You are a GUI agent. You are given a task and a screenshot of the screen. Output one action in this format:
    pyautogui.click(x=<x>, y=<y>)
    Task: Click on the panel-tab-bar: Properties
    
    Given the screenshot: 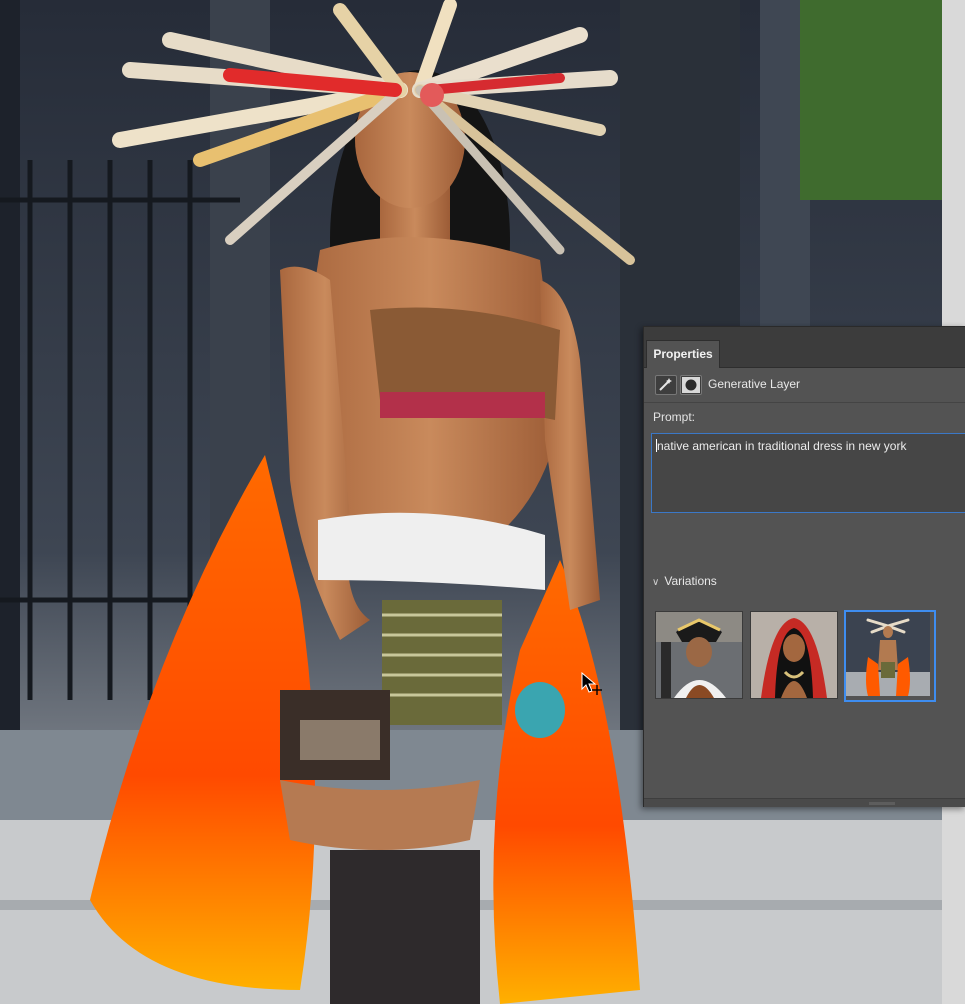 What is the action you would take?
    pyautogui.click(x=804, y=347)
    